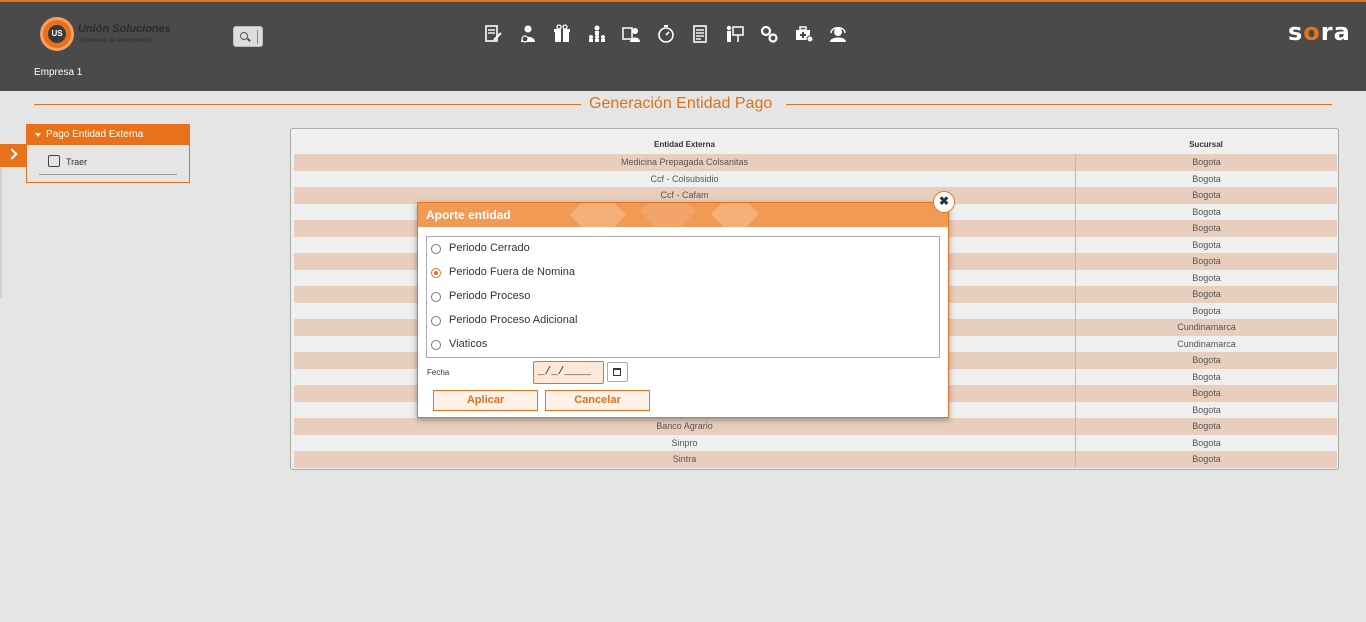  I want to click on logo-mark: US, so click(57, 34).